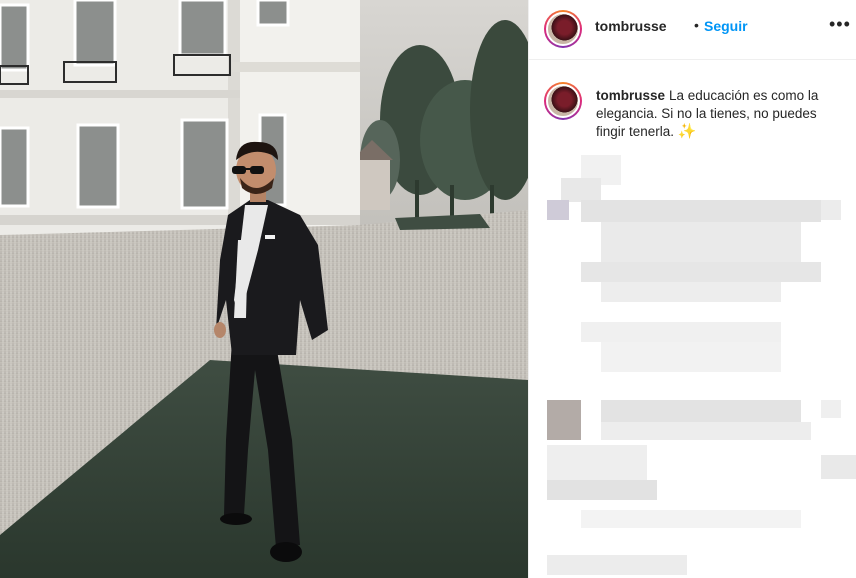  Describe the element at coordinates (692, 30) in the screenshot. I see `post-header: tombrusse • Seguir •••` at that location.